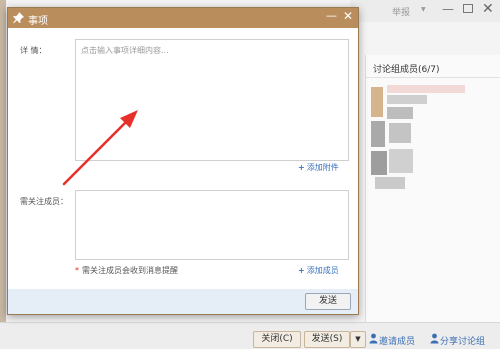 The height and width of the screenshot is (349, 500). I want to click on dialog-title-bar: 事项 — ✕, so click(183, 18).